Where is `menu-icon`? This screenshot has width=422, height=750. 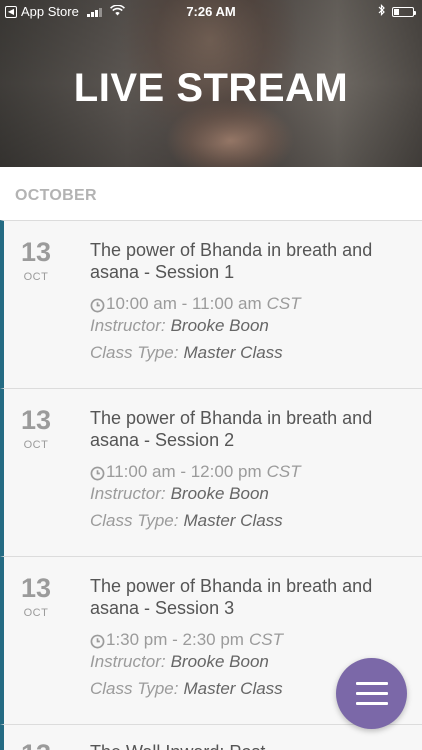
menu-icon is located at coordinates (371, 693).